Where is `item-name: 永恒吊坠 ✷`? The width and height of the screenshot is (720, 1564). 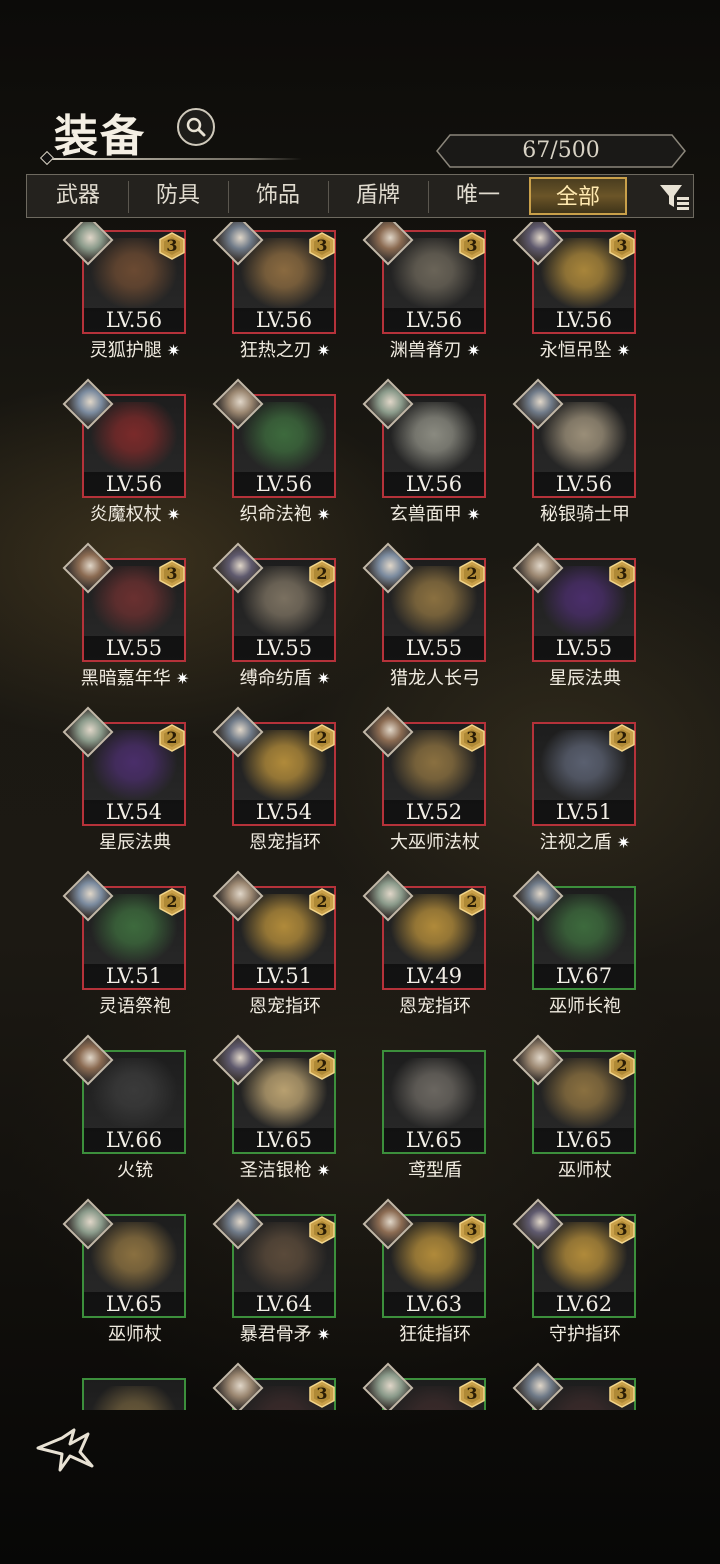 item-name: 永恒吊坠 ✷ is located at coordinates (585, 349).